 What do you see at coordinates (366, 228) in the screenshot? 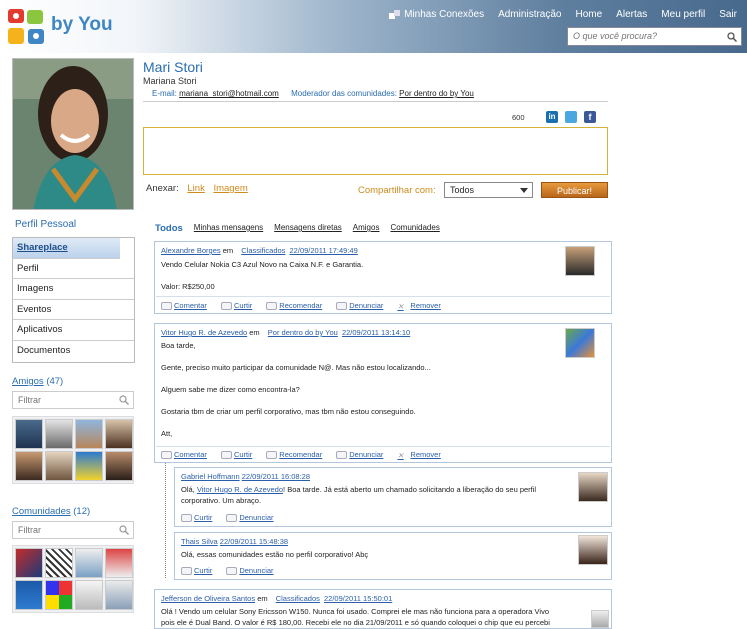
I see `tab-amigos: Amigos` at bounding box center [366, 228].